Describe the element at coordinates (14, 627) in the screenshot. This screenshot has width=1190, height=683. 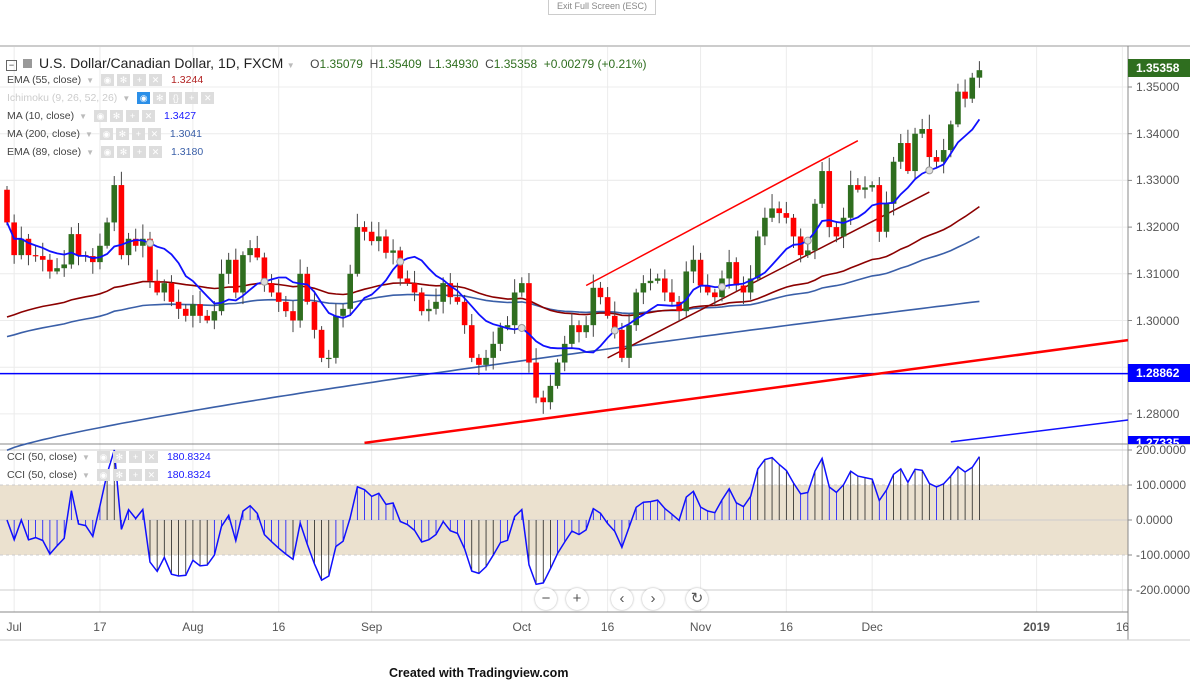
I see `time-axis-label: Jul` at that location.